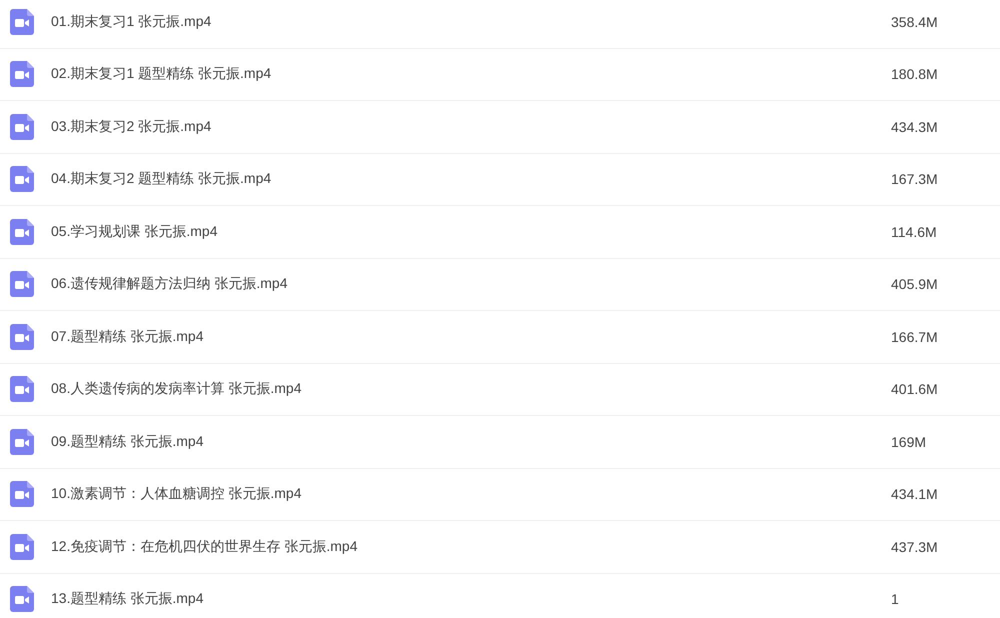 This screenshot has width=1000, height=618. I want to click on file-size: 180.8M, so click(915, 74).